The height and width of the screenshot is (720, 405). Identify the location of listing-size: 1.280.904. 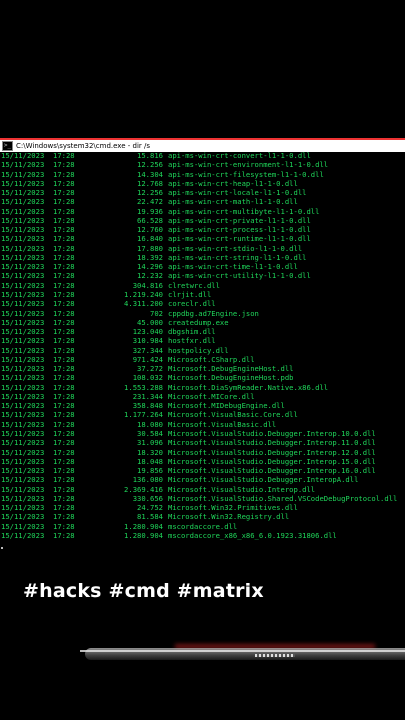
(143, 526).